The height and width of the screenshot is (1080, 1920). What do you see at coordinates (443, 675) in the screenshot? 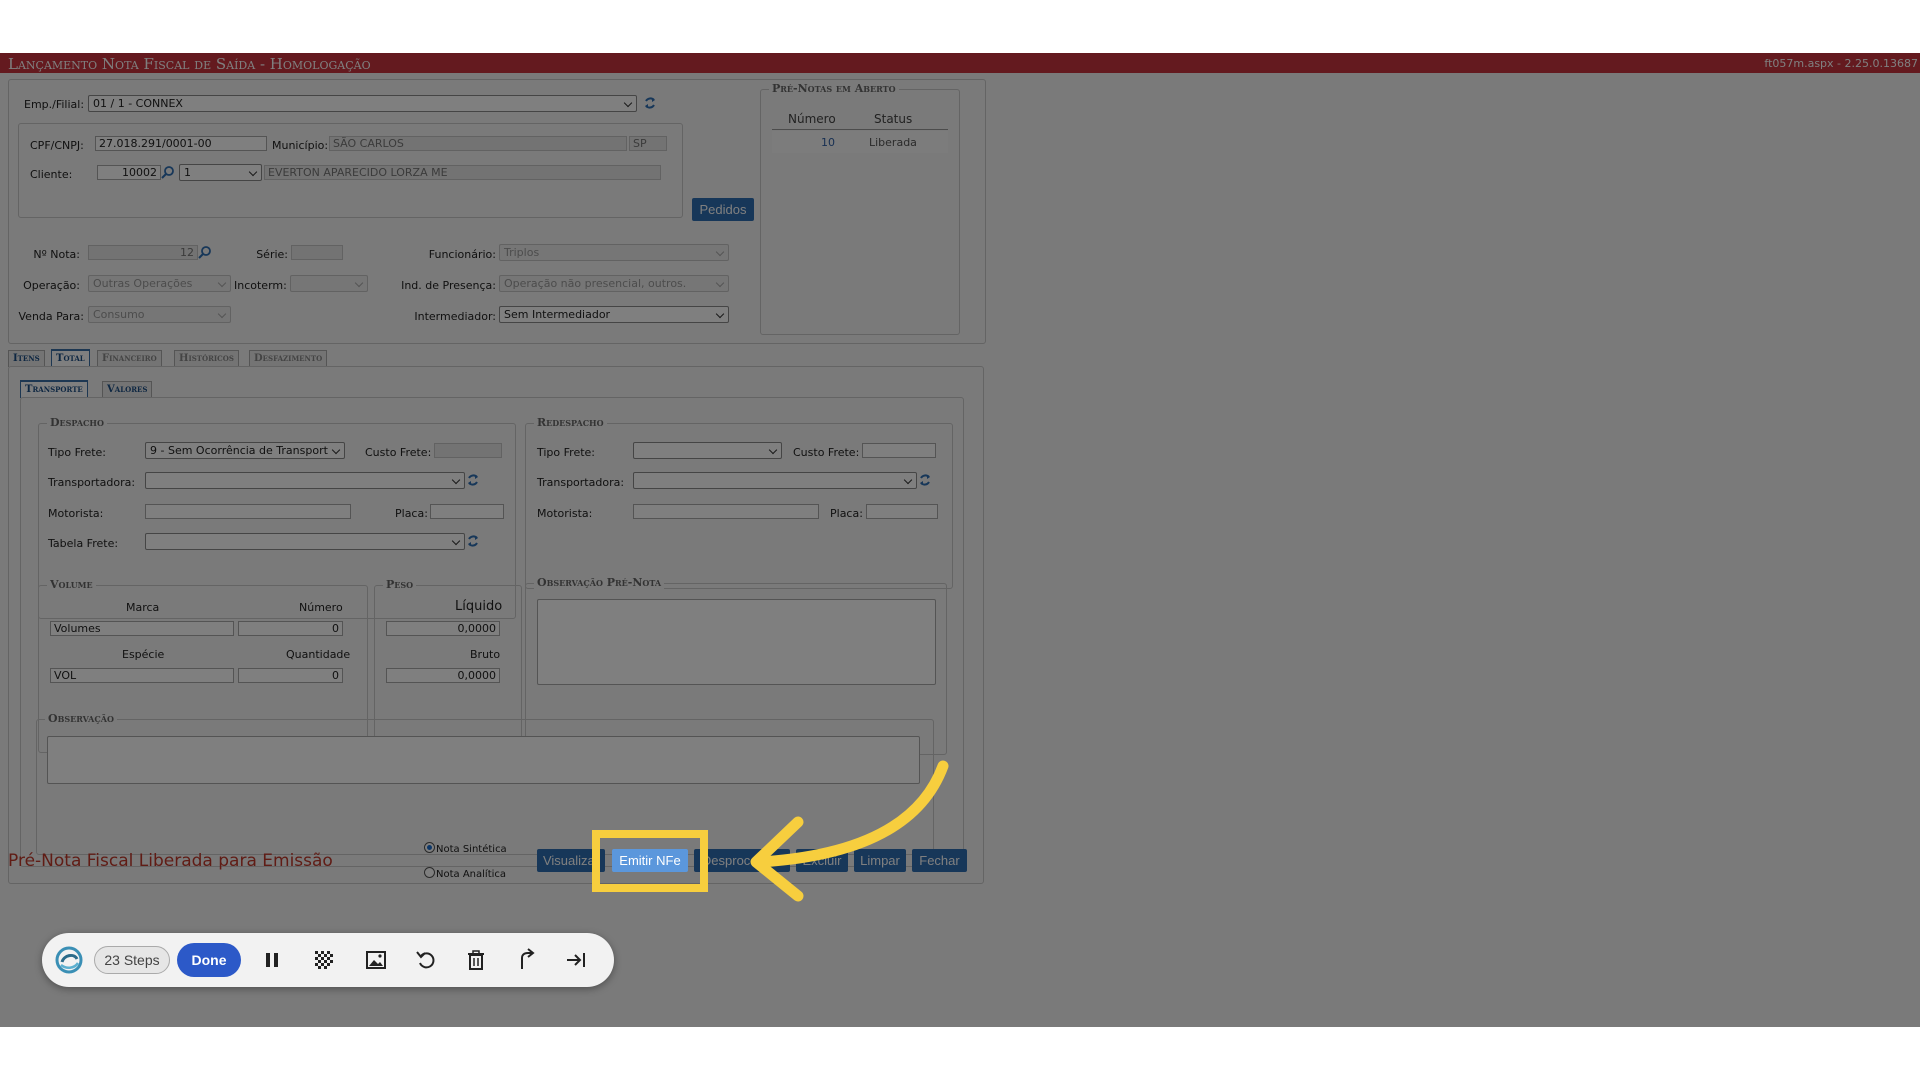
I see `peso-bruto-field: 0,0000` at bounding box center [443, 675].